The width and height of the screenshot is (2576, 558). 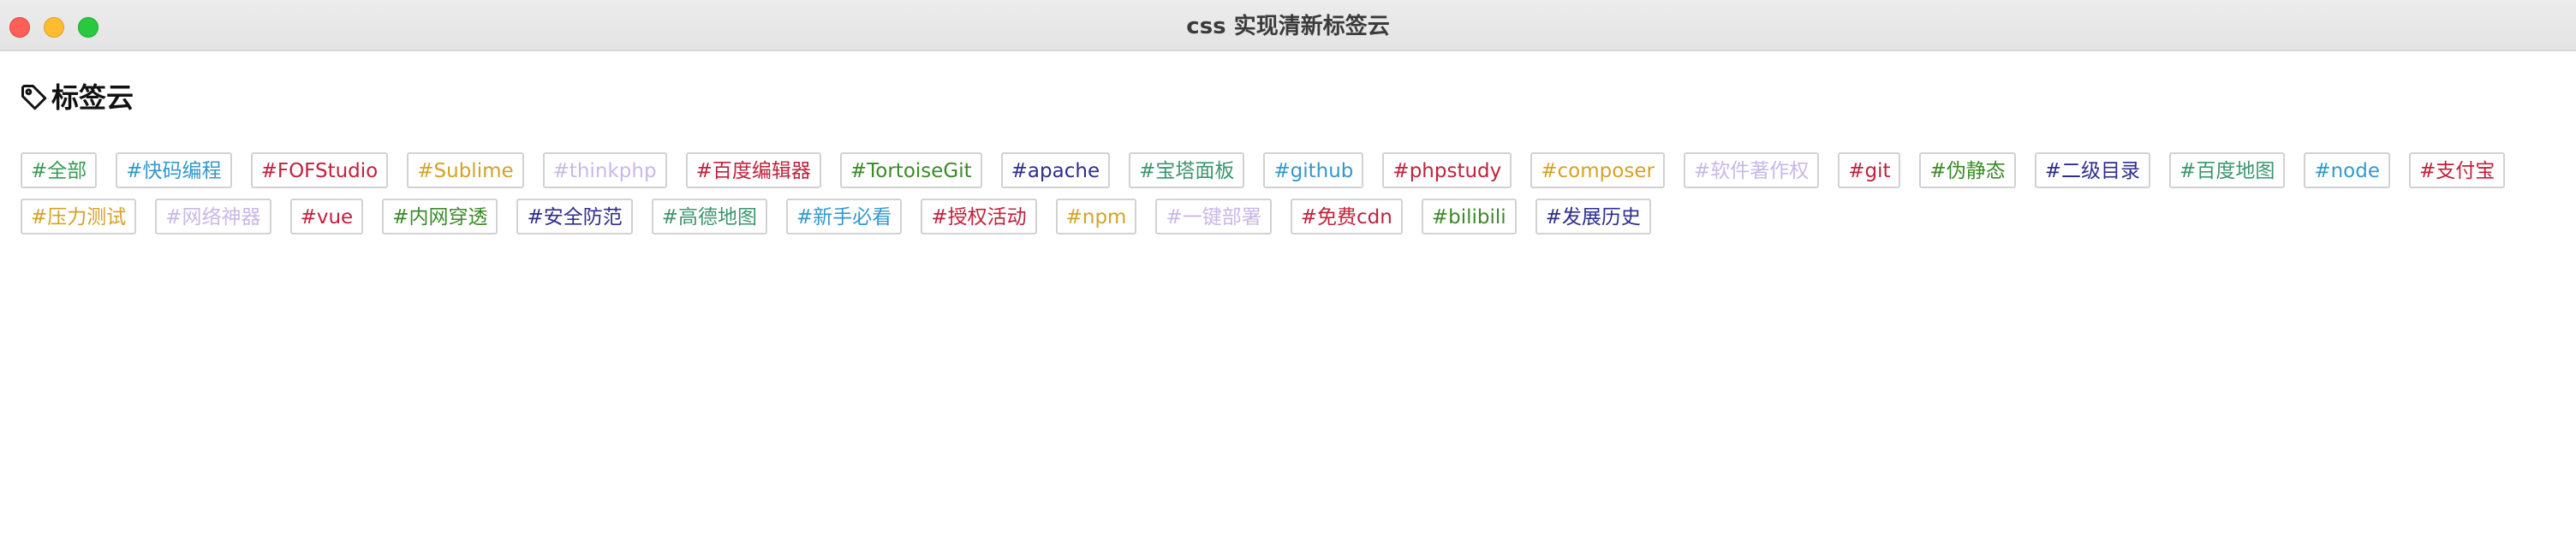 I want to click on tag-link: #npm, so click(x=1096, y=216).